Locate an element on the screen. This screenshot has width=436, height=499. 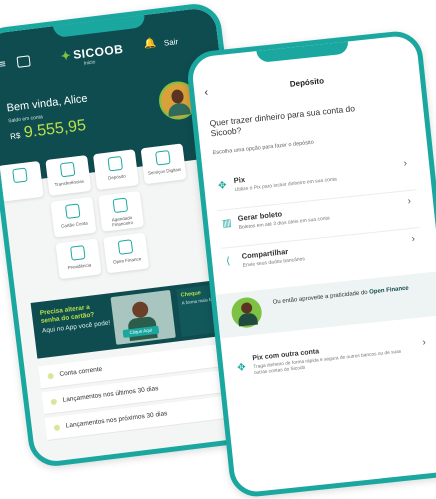
option-title: Pix is located at coordinates (239, 180).